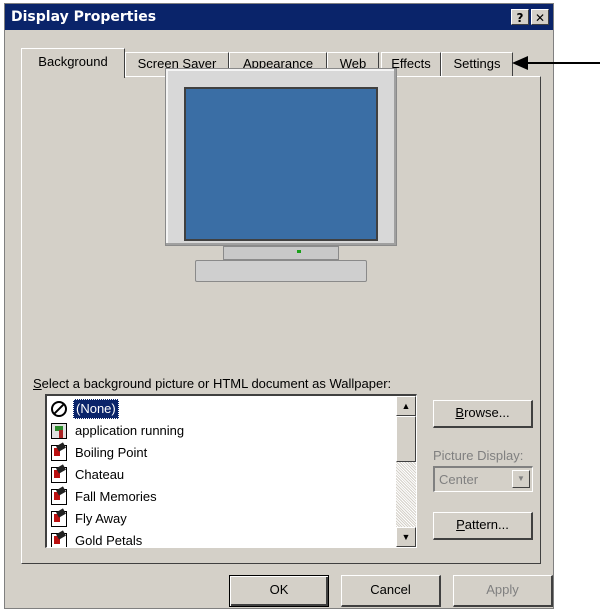 This screenshot has width=602, height=615. I want to click on annotation-arrow-icon, so click(556, 63).